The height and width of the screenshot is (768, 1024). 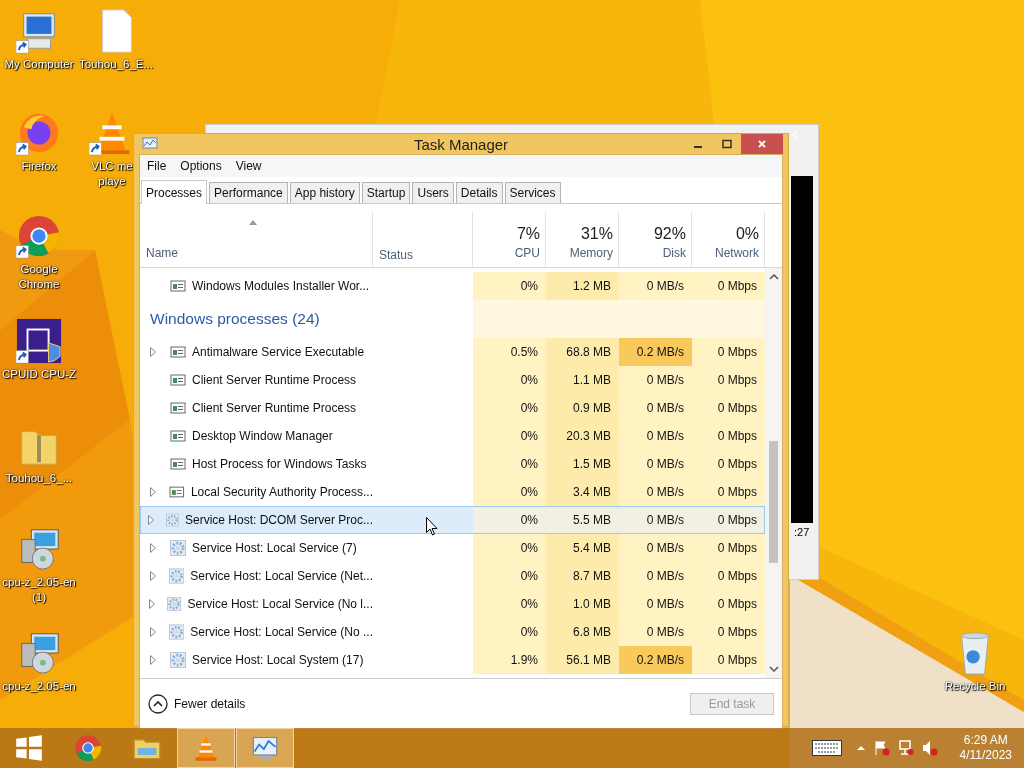 What do you see at coordinates (582, 604) in the screenshot?
I see `table-cell: 1.0 MB` at bounding box center [582, 604].